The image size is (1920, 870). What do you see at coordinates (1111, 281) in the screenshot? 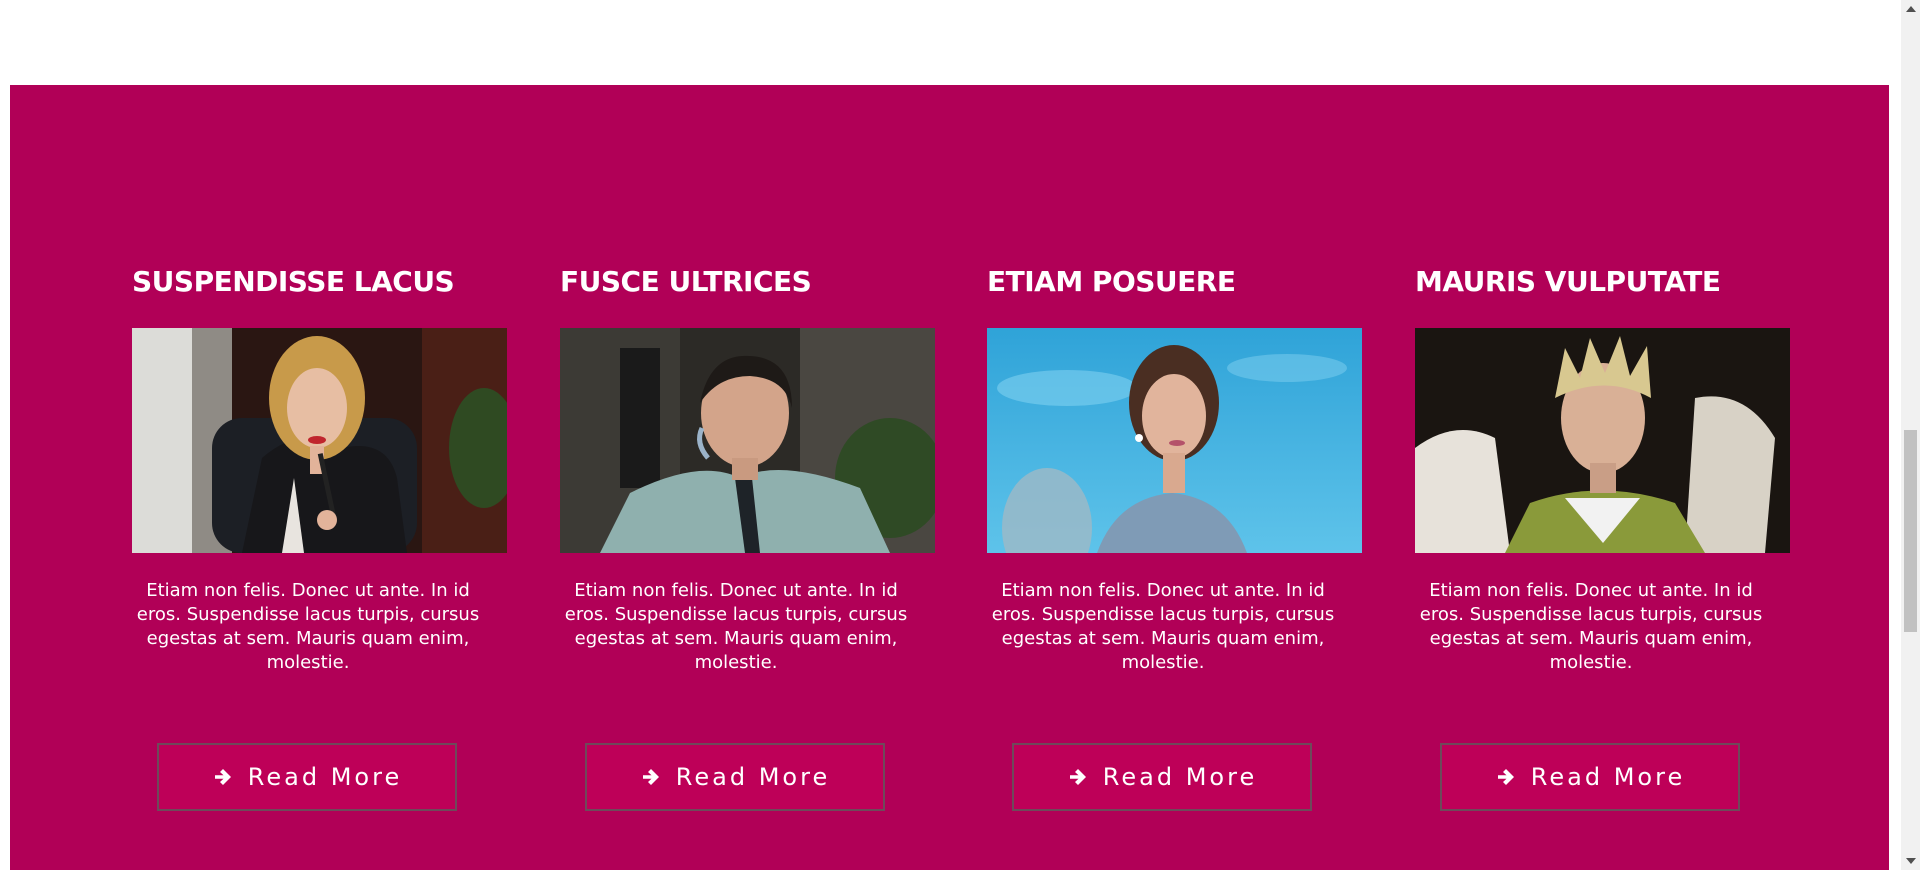
I see `card-title: ETIAM POSUERE` at bounding box center [1111, 281].